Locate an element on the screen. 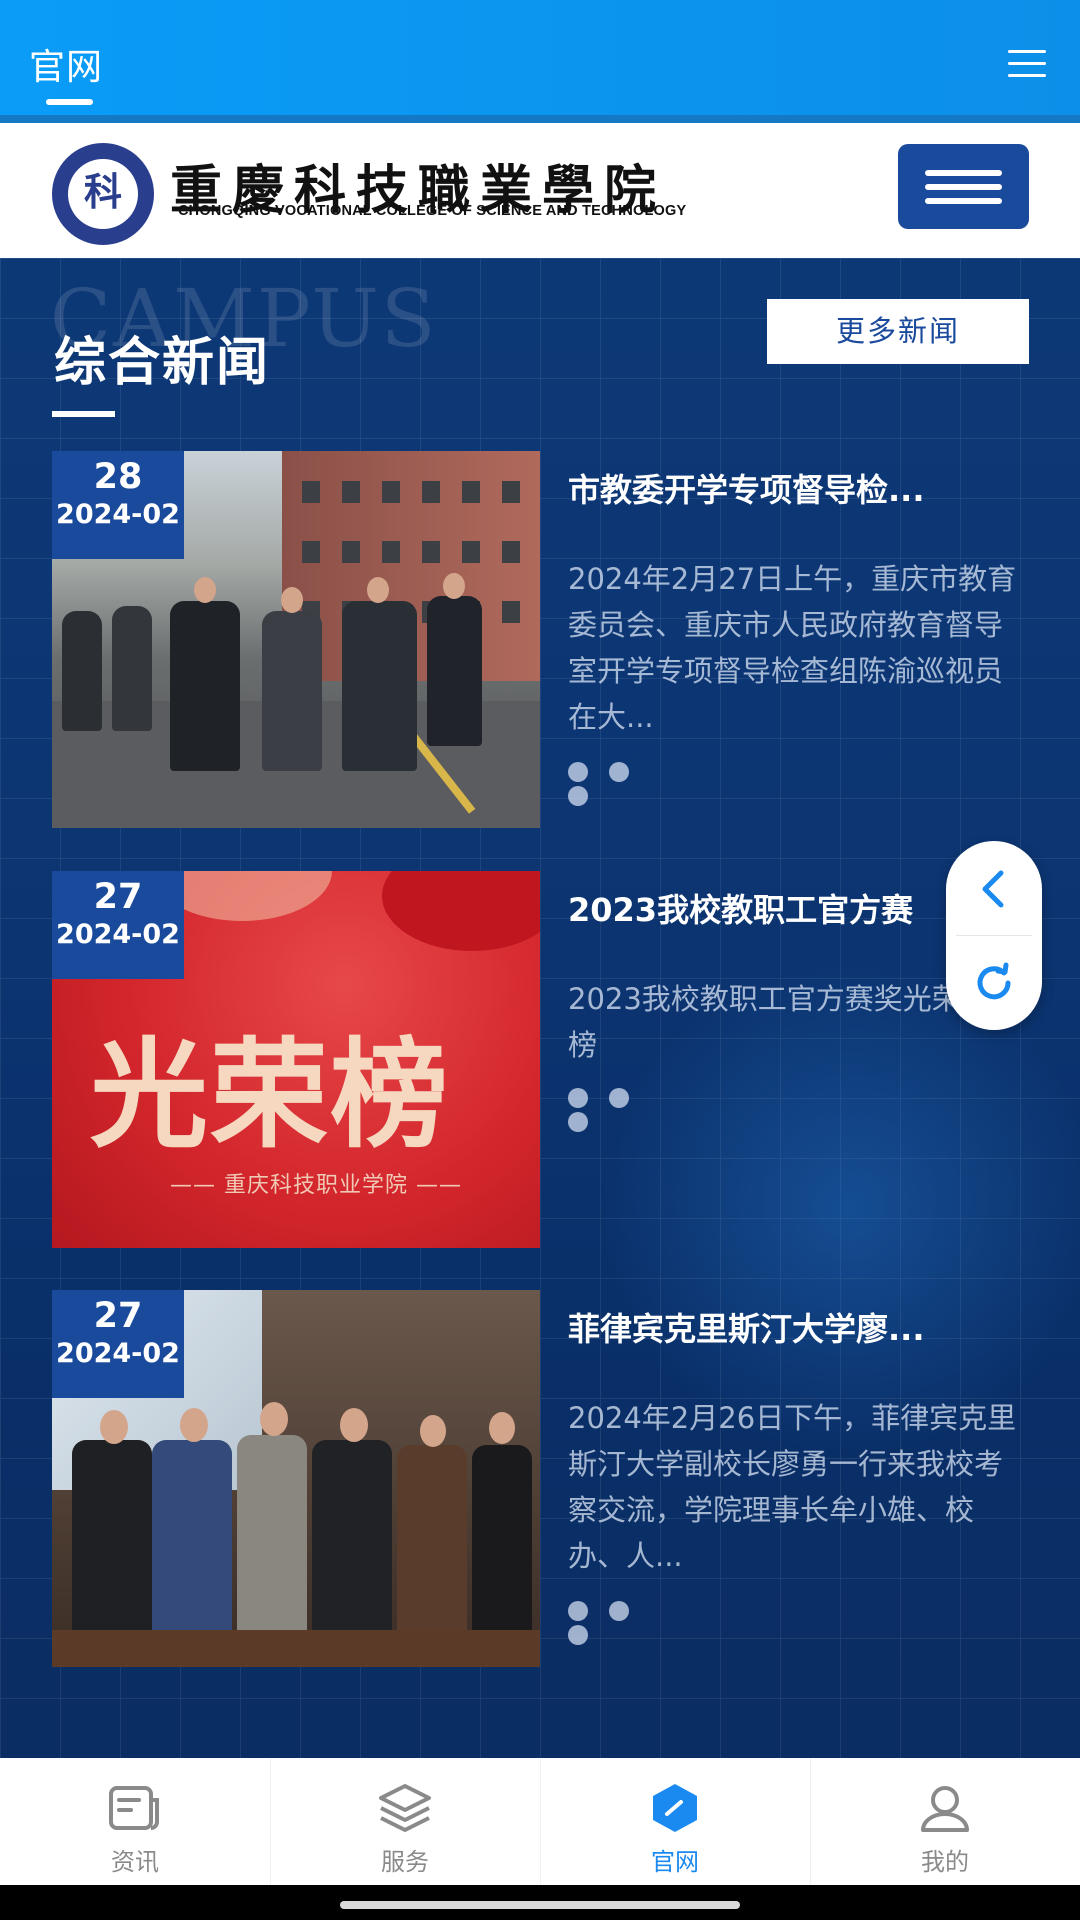 The width and height of the screenshot is (1080, 1920). top-app-bar: 官网 is located at coordinates (540, 57).